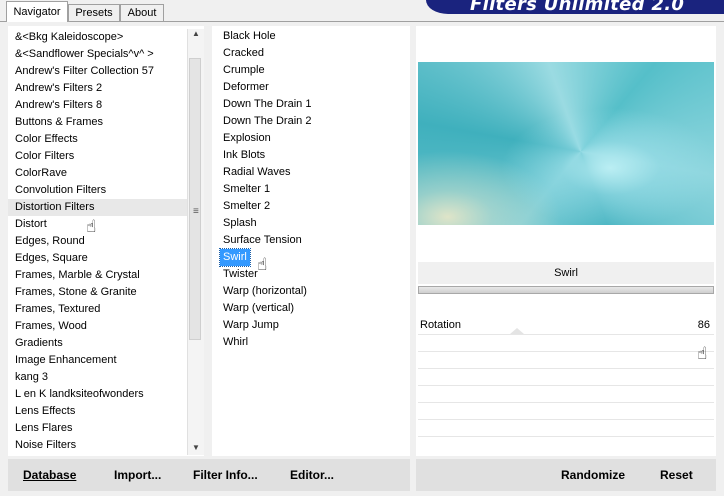  What do you see at coordinates (196, 33) in the screenshot?
I see `arrow-up-icon: ▲` at bounding box center [196, 33].